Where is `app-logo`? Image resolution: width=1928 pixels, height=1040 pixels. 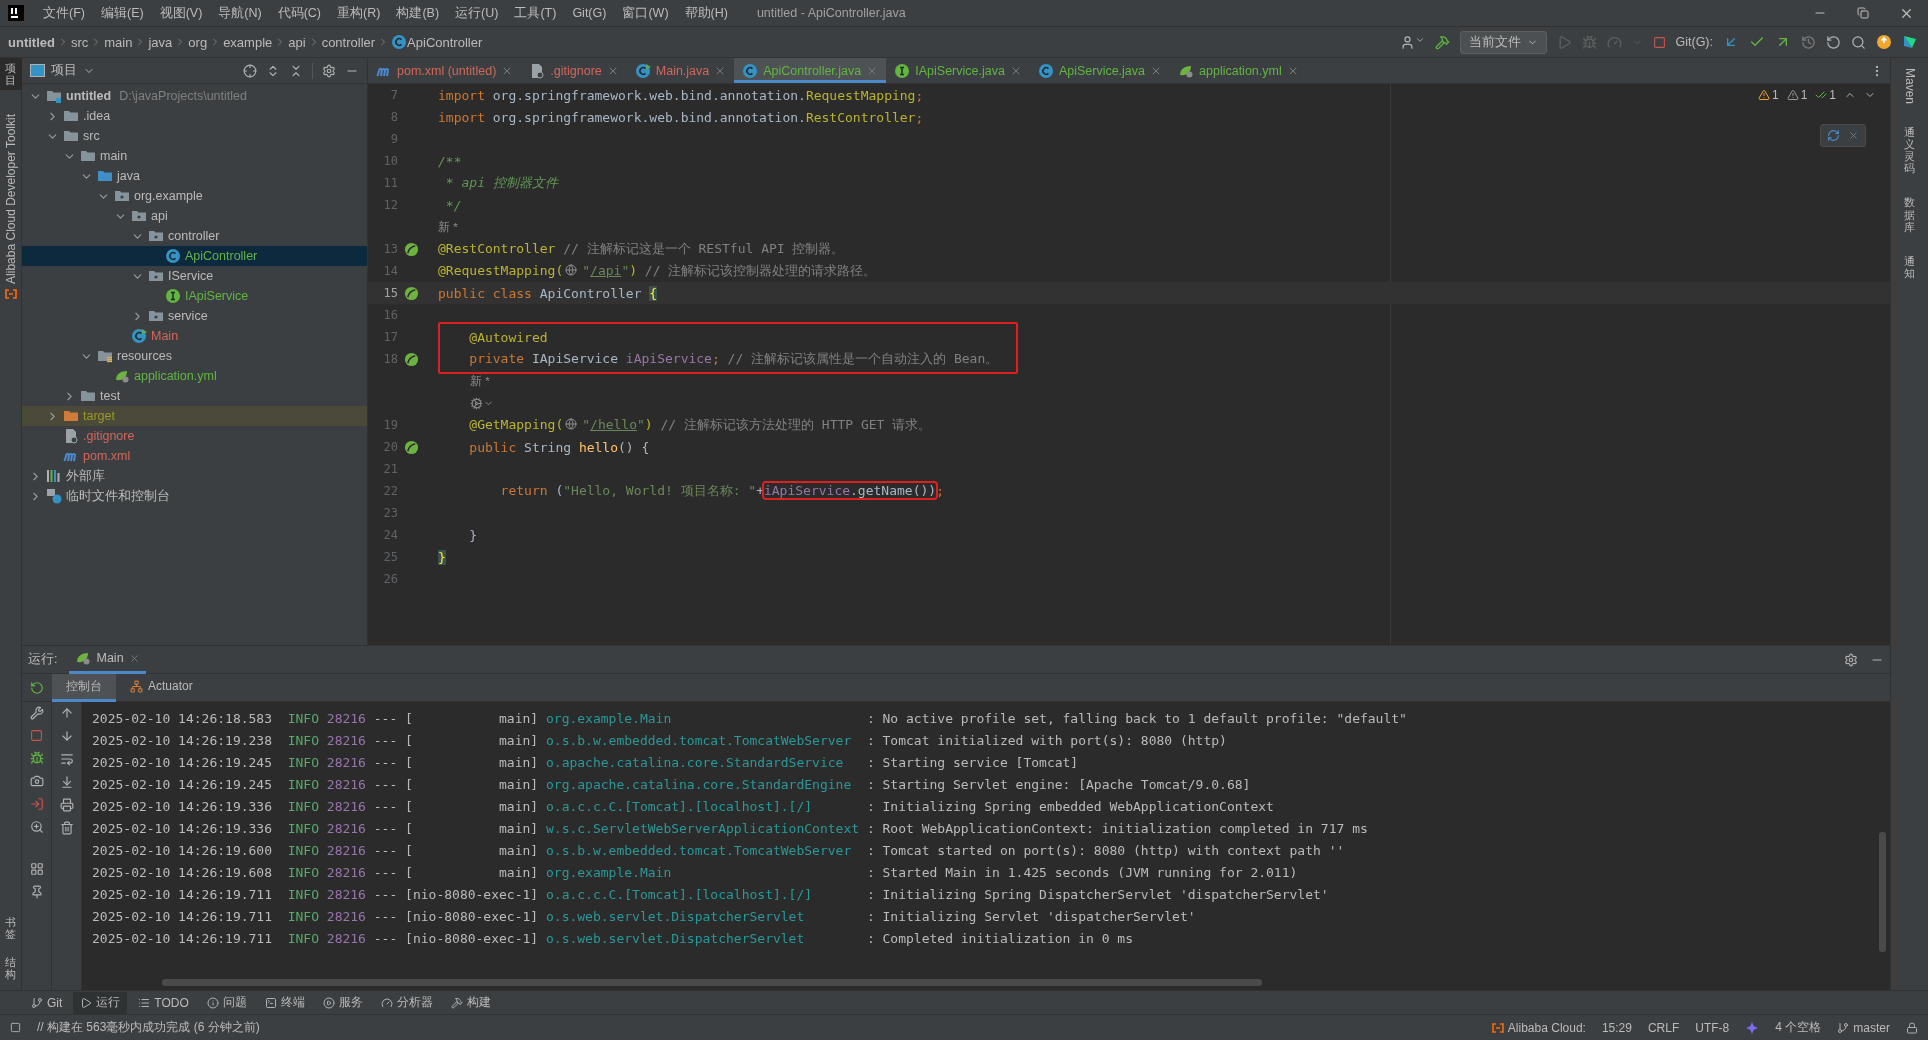 app-logo is located at coordinates (16, 13).